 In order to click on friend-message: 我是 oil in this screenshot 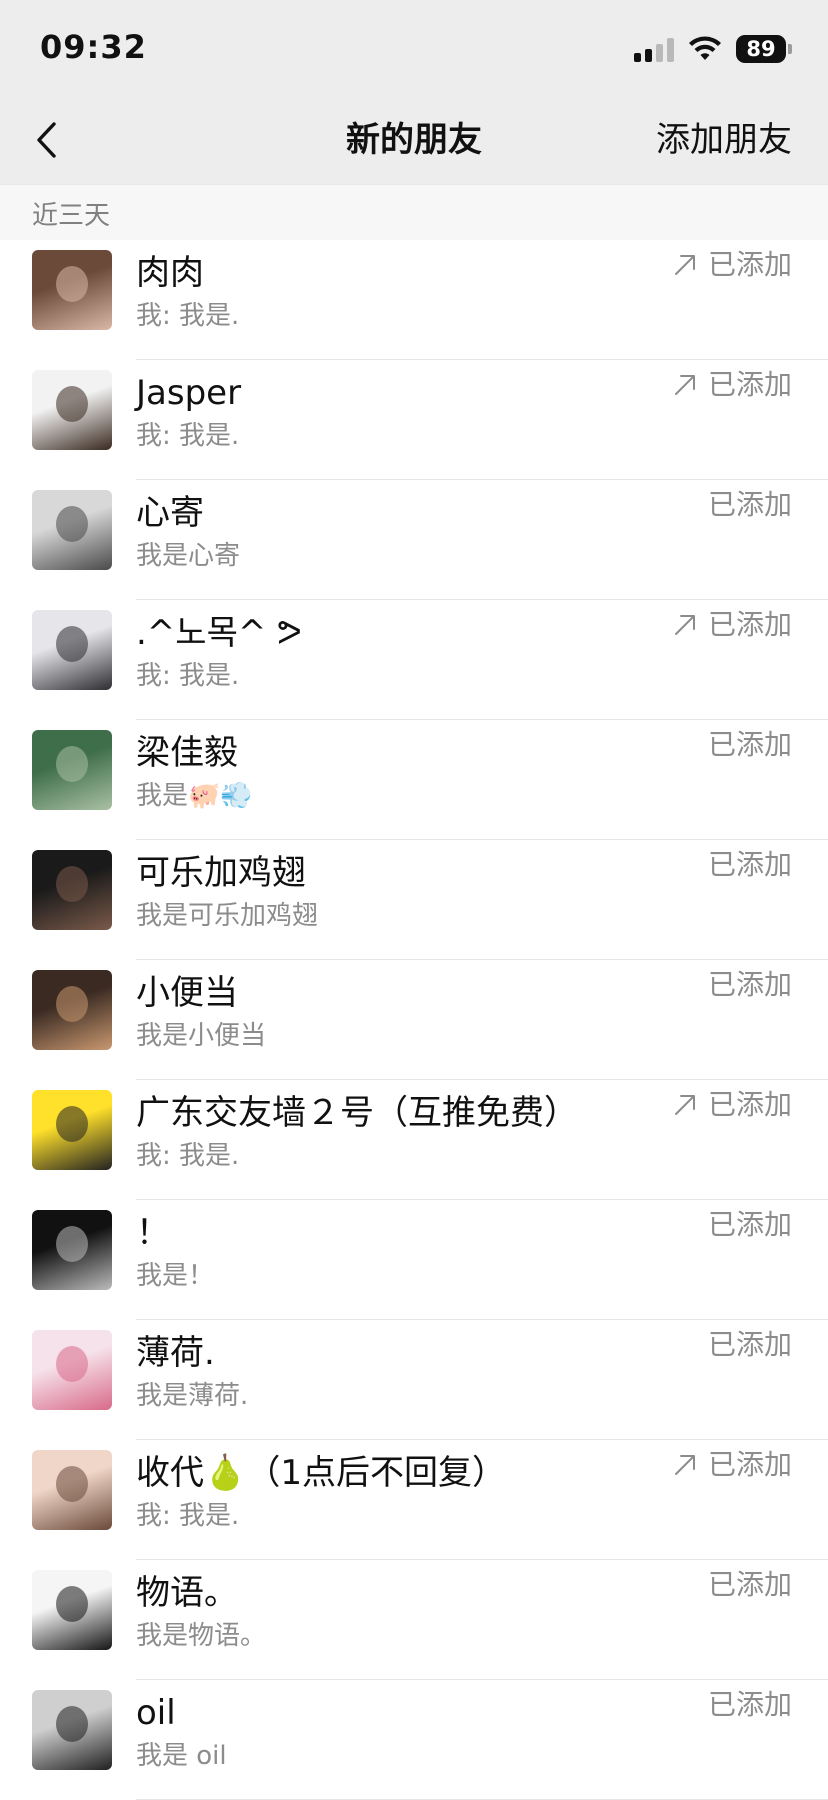, I will do `click(181, 1756)`.